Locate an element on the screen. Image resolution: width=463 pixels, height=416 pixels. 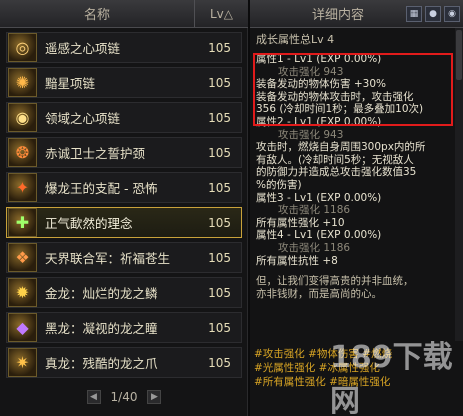
item-glyph: ✚ is located at coordinates (22, 222).